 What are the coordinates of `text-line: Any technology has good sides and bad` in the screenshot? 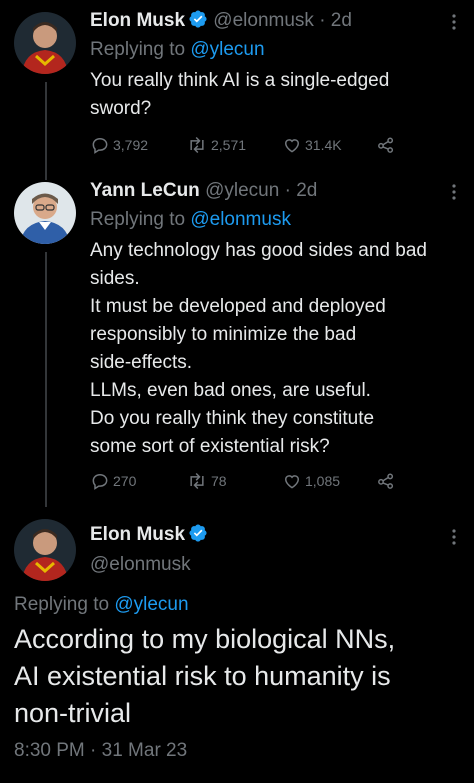 It's located at (258, 250).